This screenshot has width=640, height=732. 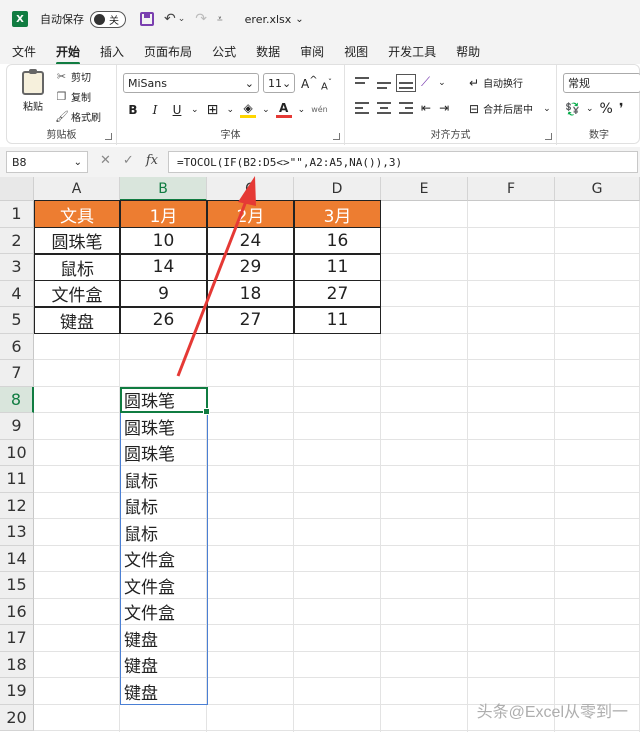 I want to click on table-cell: 键盘, so click(x=77, y=320).